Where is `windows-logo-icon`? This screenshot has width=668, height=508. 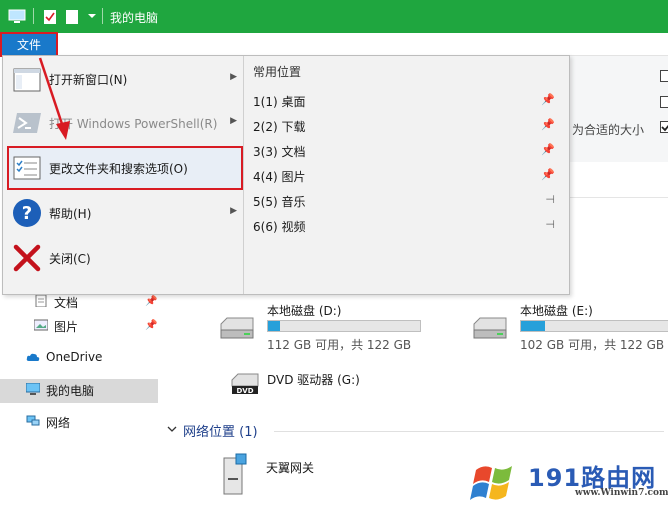
windows-logo-icon is located at coordinates (491, 483).